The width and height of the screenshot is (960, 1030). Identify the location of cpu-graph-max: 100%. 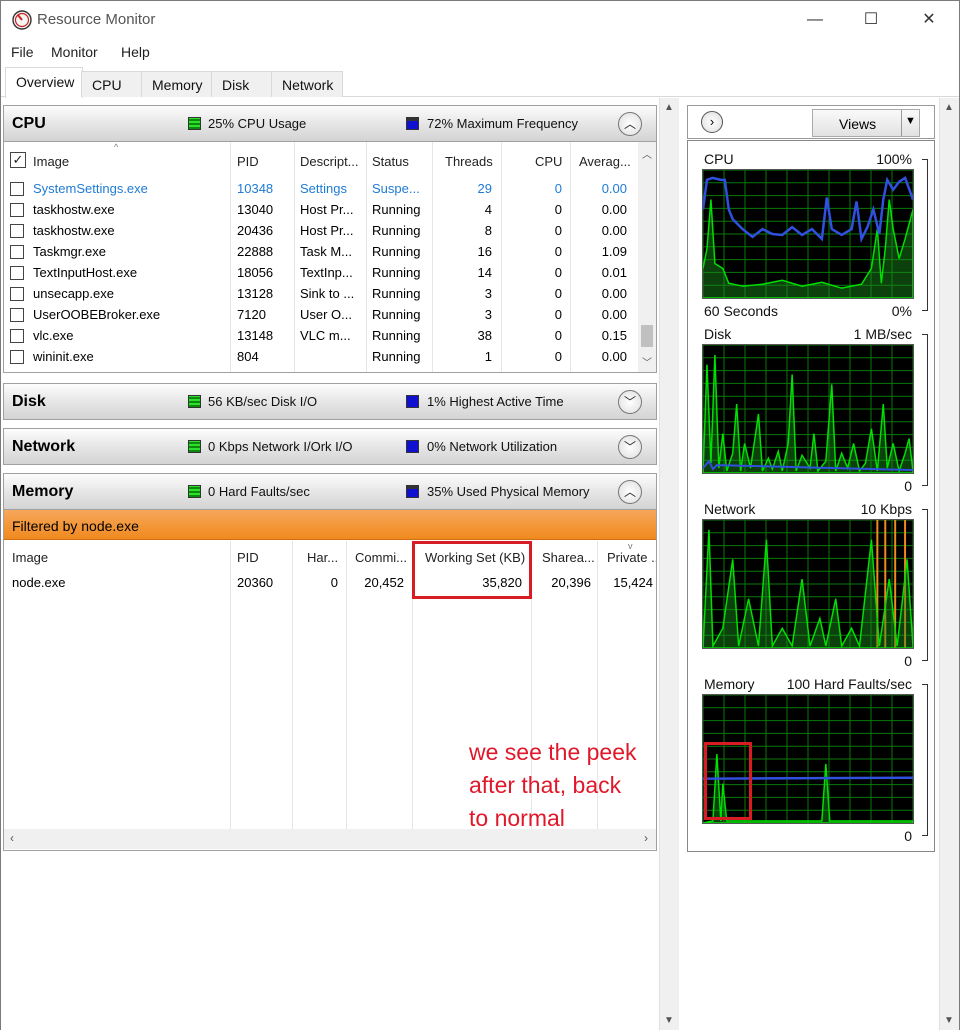
(894, 159).